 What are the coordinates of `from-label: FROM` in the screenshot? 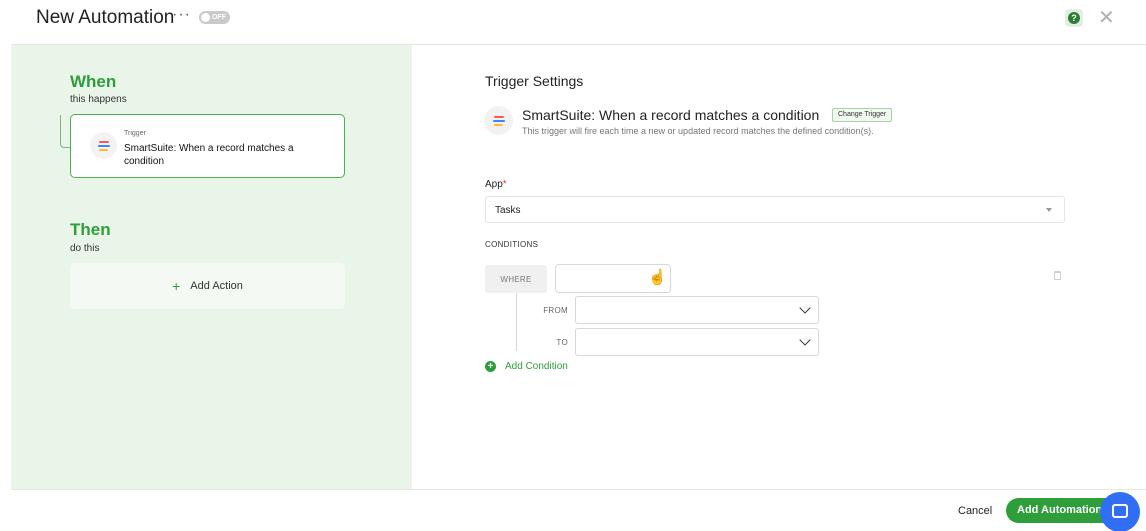 It's located at (555, 310).